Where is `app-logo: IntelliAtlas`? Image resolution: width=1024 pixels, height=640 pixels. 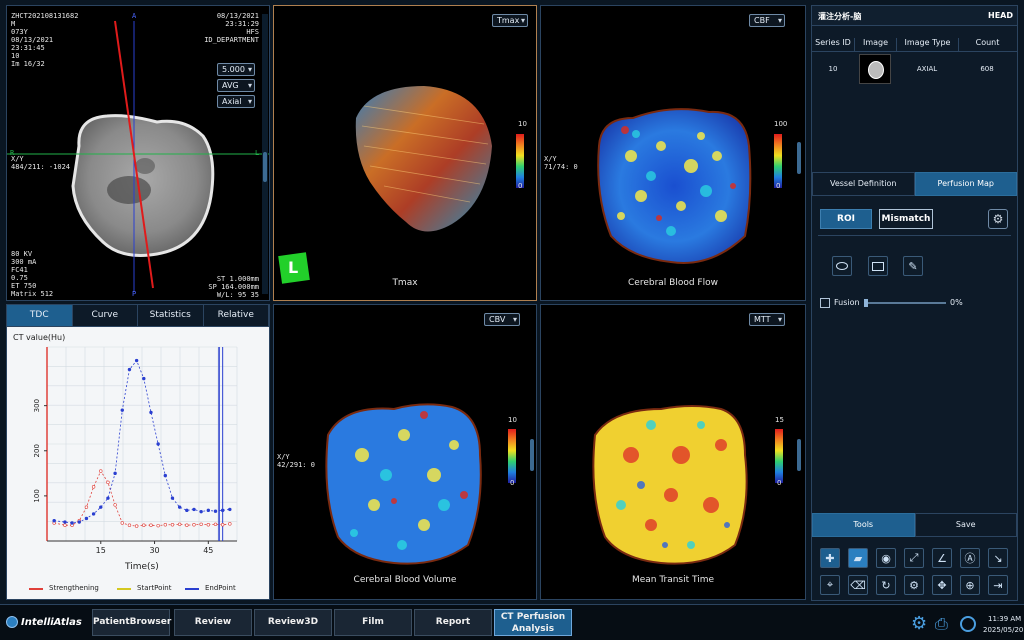 app-logo: IntelliAtlas is located at coordinates (44, 622).